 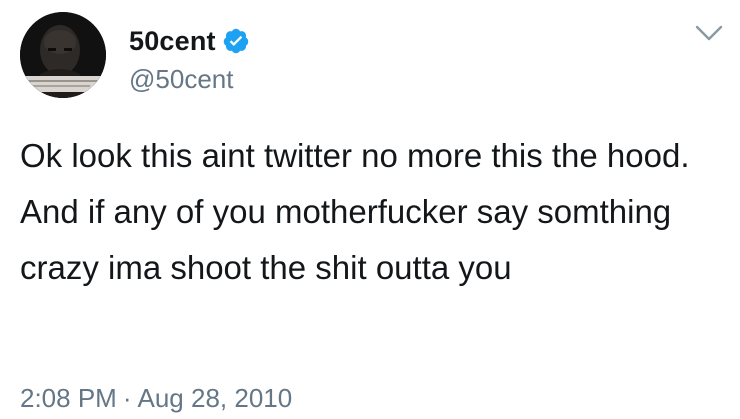 I want to click on avatar, so click(x=63, y=55).